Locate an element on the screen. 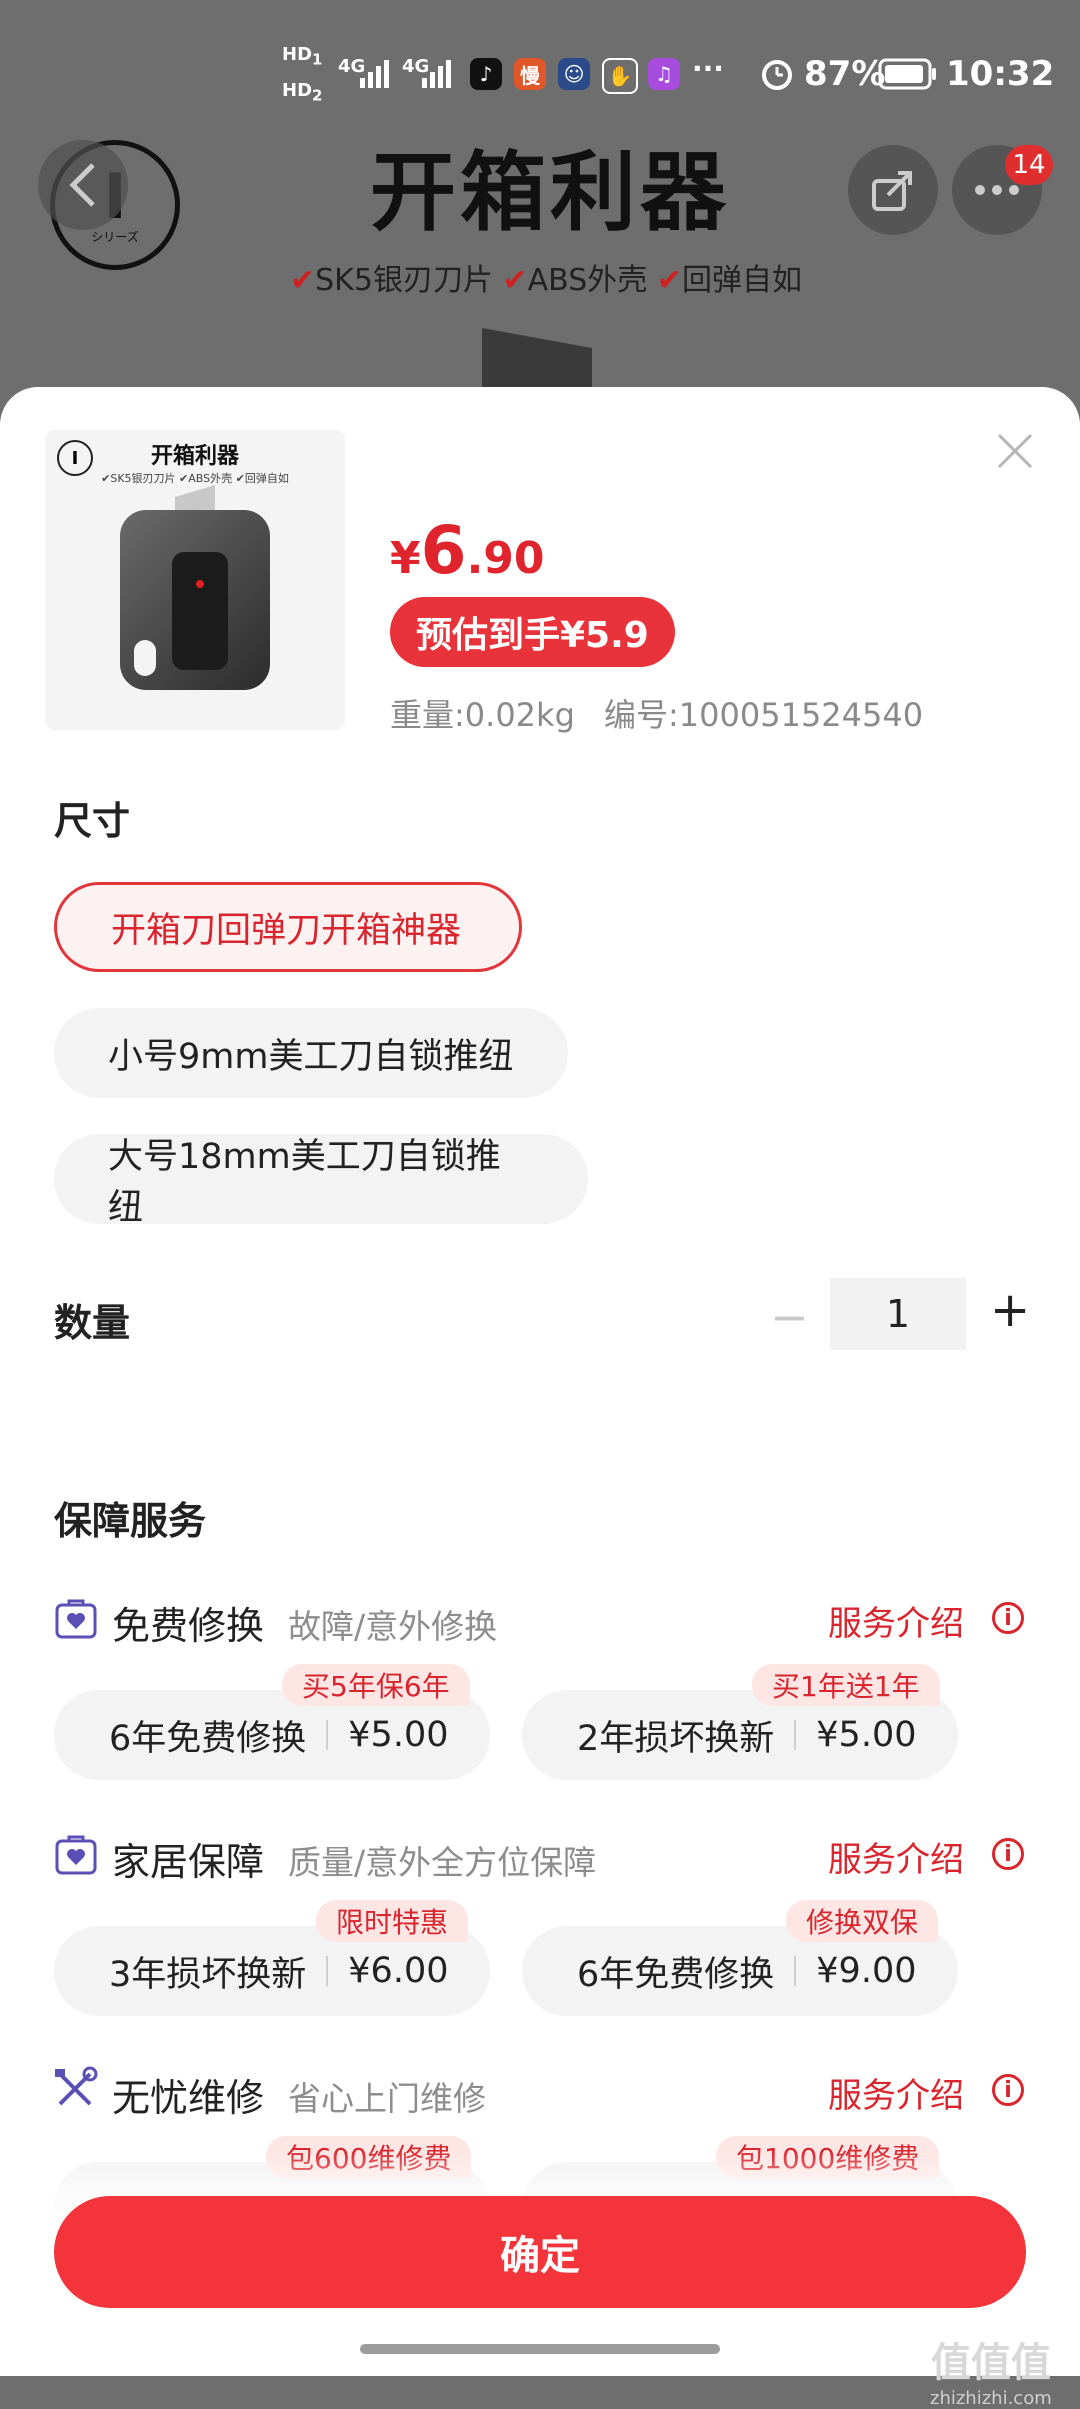 The image size is (1080, 2409). thumb-features: ✔SK5银刃刀片 ✔ABS外壳 ✔回弹自如 is located at coordinates (195, 478).